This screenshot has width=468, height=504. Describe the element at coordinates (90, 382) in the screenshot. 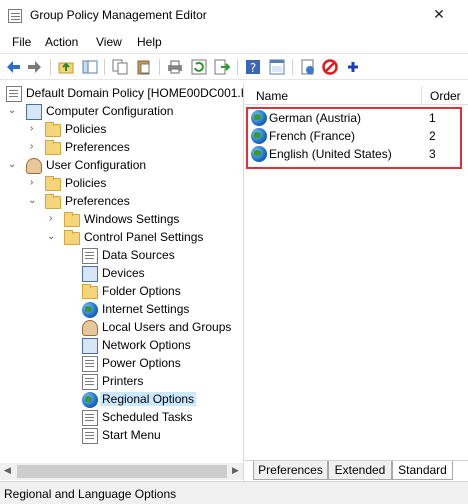

I see `printer-icon` at that location.